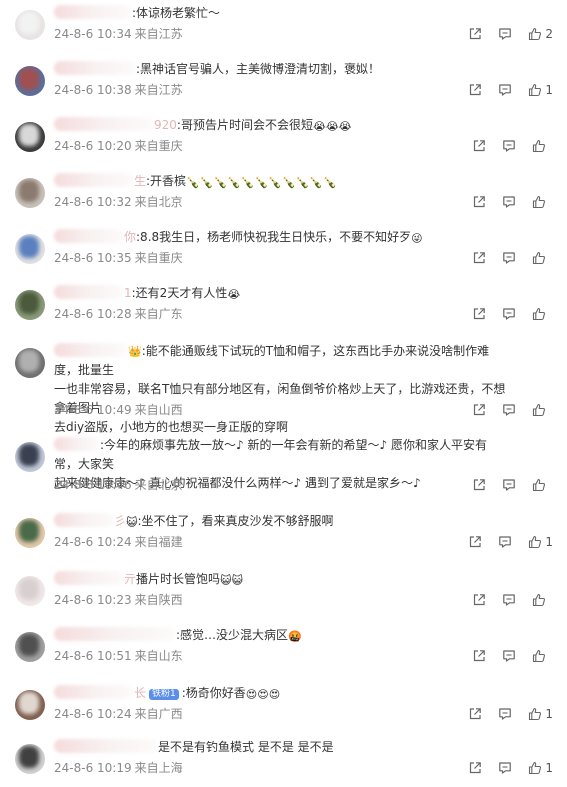 Image resolution: width=567 pixels, height=787 pixels. What do you see at coordinates (158, 314) in the screenshot?
I see `location: 来自广东` at bounding box center [158, 314].